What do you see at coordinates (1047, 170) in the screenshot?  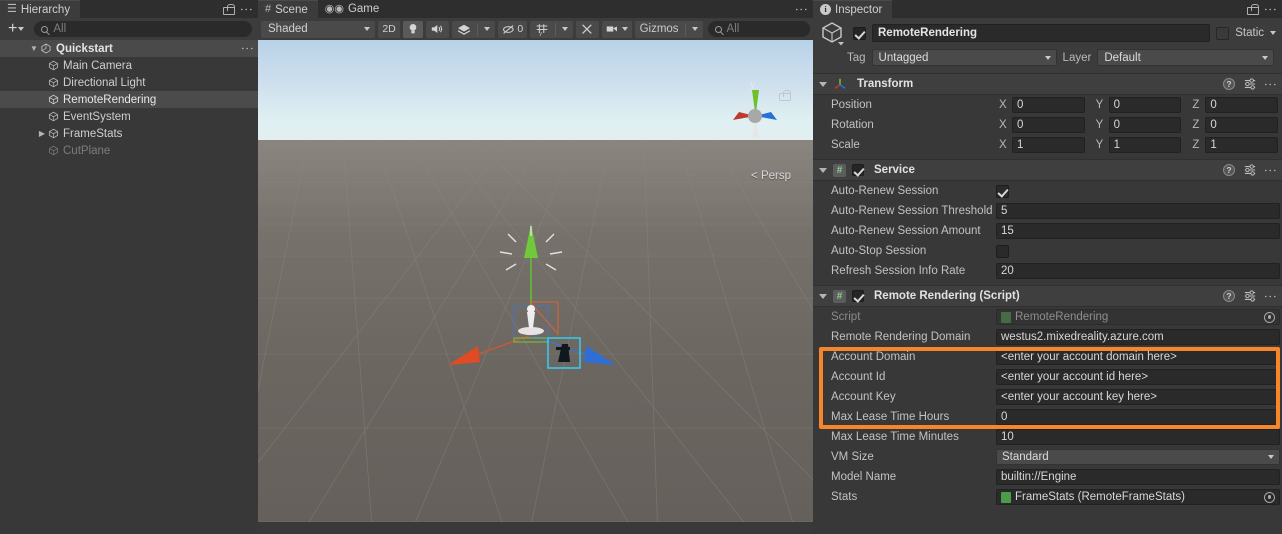 I see `component-header-service: # Service ? ⋮` at bounding box center [1047, 170].